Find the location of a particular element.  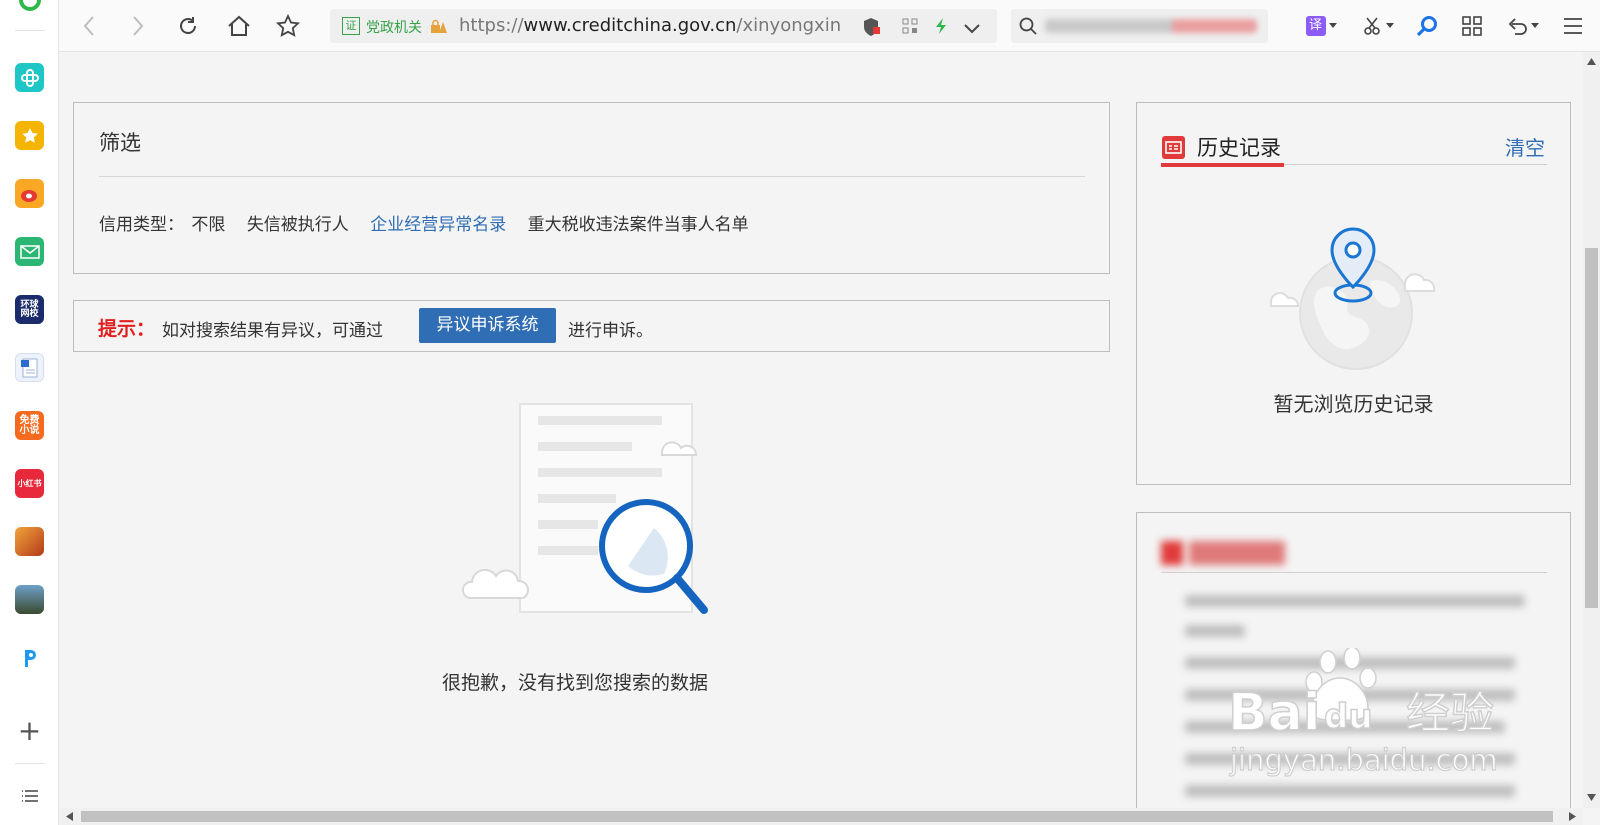

bookmark-star-button is located at coordinates (288, 26).